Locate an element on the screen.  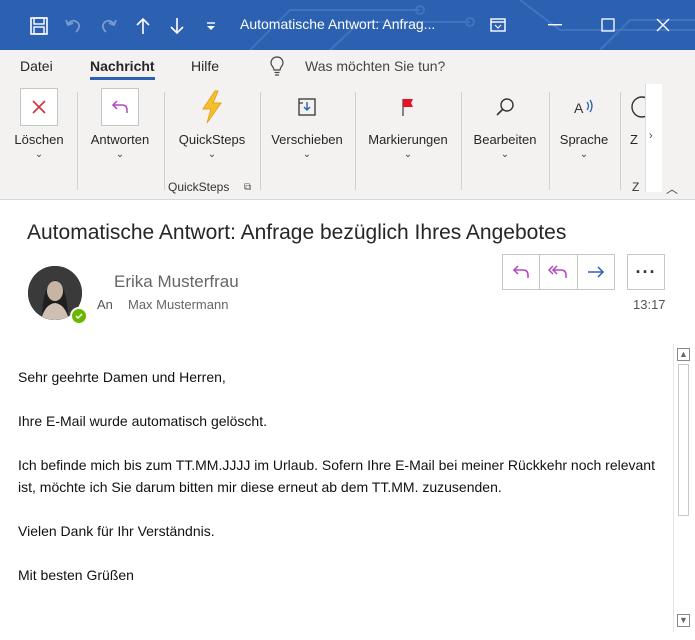
delete-x-icon is located at coordinates (39, 107).